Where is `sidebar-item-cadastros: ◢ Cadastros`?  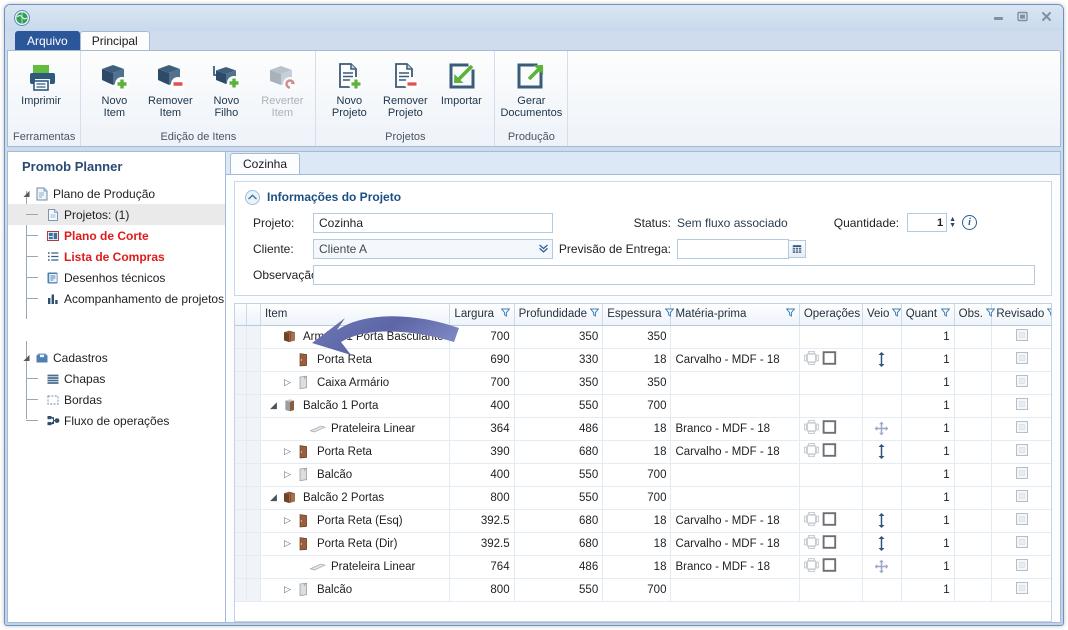
sidebar-item-cadastros: ◢ Cadastros is located at coordinates (116, 357).